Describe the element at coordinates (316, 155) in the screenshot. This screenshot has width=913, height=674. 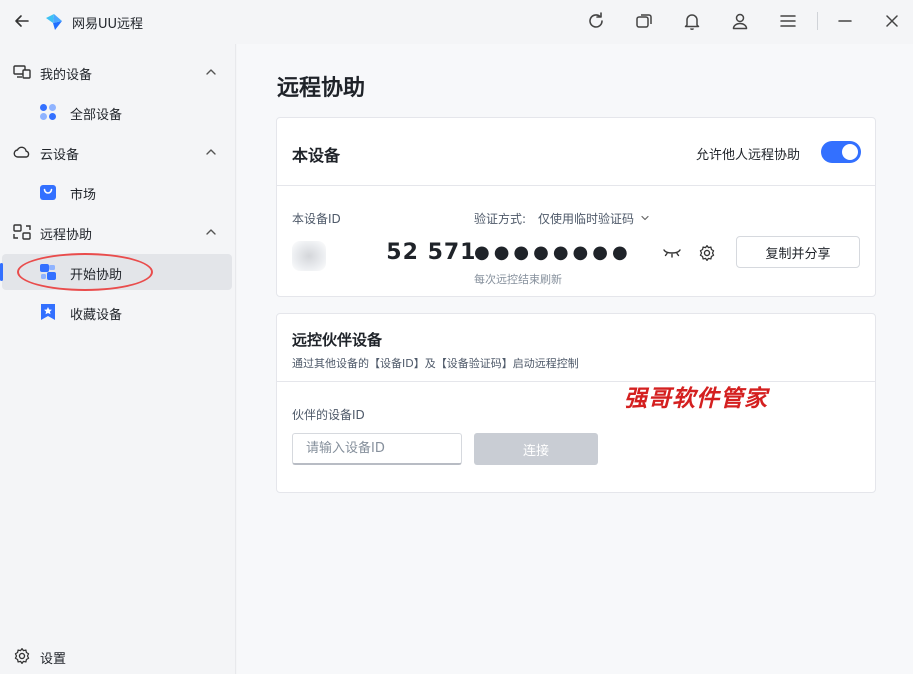
I see `this-device-title: 本设备` at that location.